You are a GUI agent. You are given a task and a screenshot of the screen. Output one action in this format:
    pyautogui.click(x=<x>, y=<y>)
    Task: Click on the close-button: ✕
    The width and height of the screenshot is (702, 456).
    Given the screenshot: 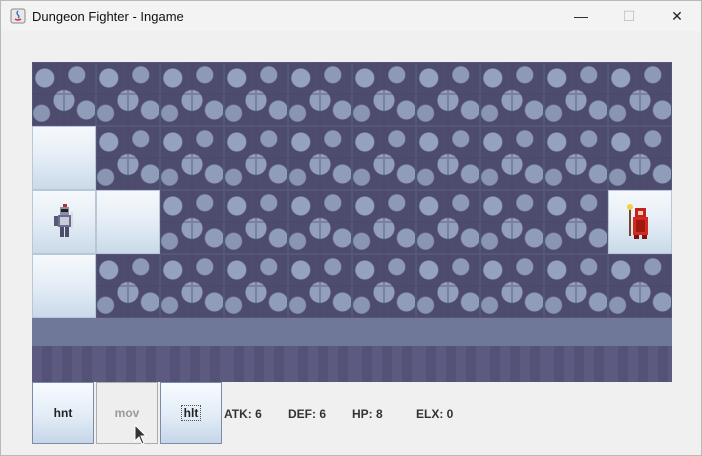 What is the action you would take?
    pyautogui.click(x=677, y=16)
    